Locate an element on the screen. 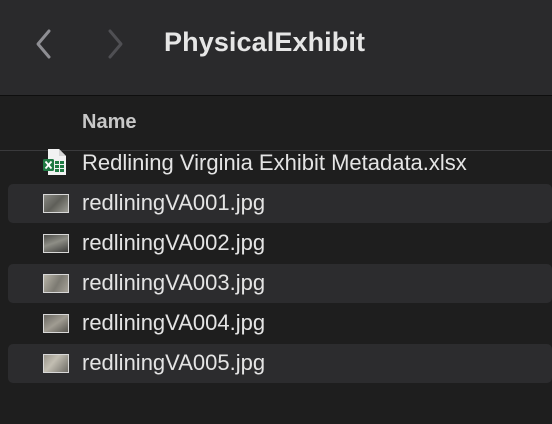 This screenshot has width=552, height=424. excel-file-icon is located at coordinates (55, 162).